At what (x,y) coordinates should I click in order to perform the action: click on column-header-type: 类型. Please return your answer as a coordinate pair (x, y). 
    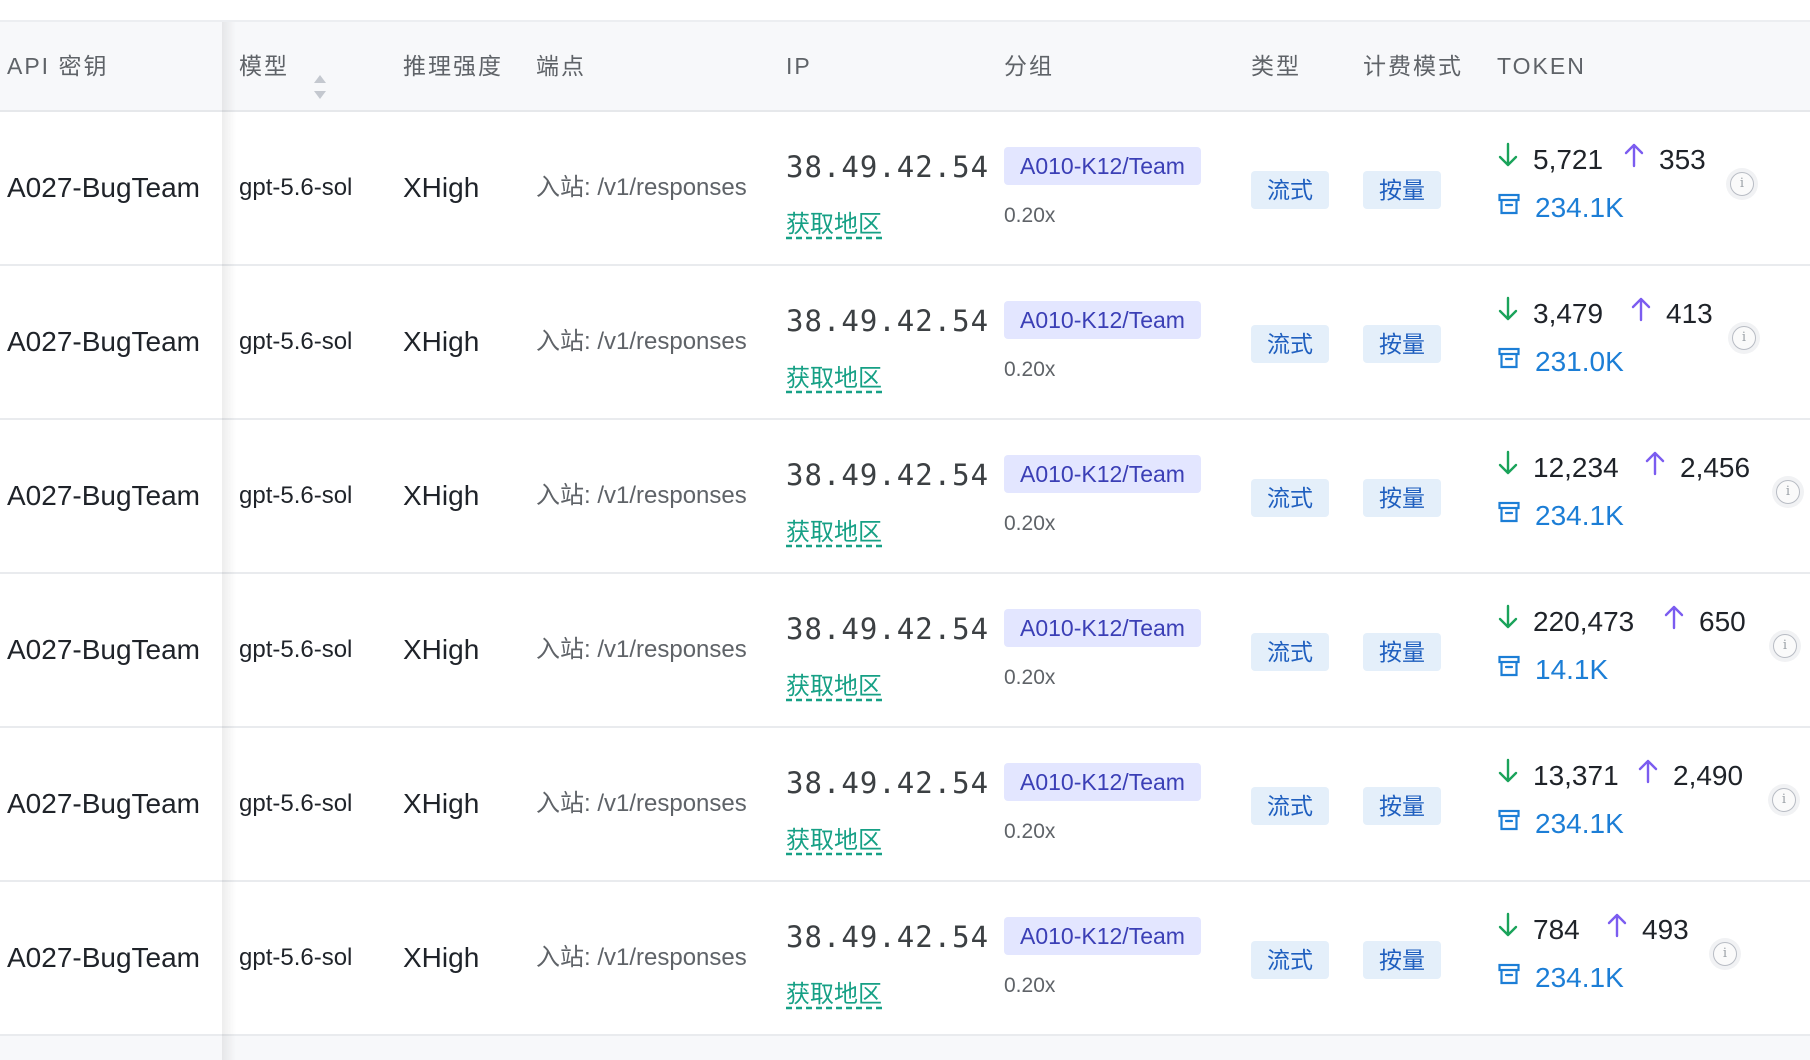
    Looking at the image, I should click on (1276, 66).